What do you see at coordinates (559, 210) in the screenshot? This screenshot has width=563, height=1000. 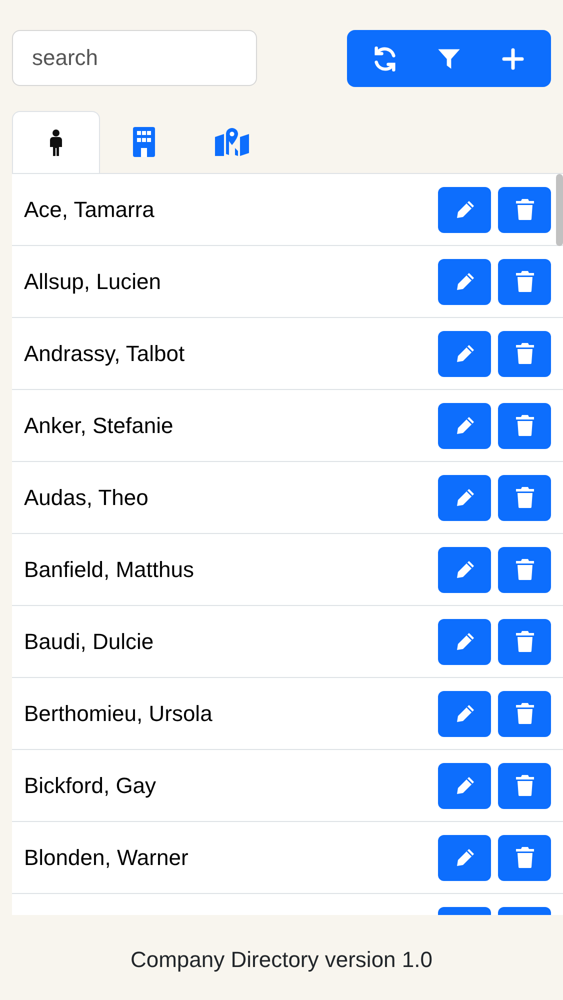 I see `scrollbar` at bounding box center [559, 210].